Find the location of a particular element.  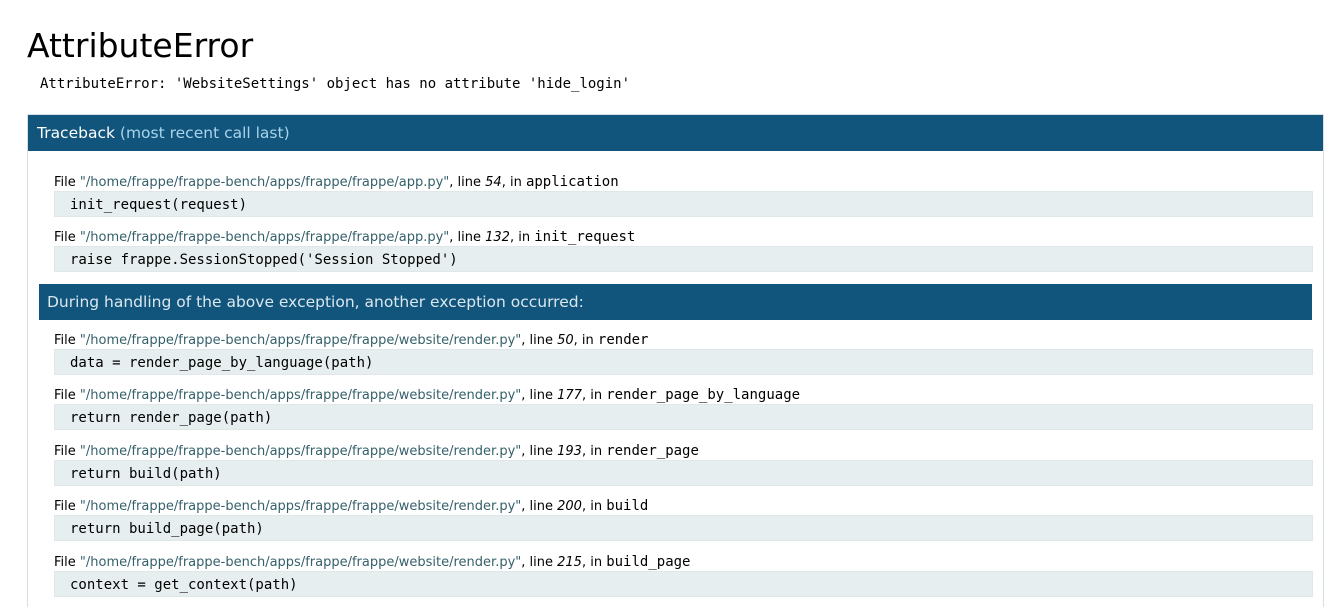

frame-code: context = get_context(path) is located at coordinates (683, 584).